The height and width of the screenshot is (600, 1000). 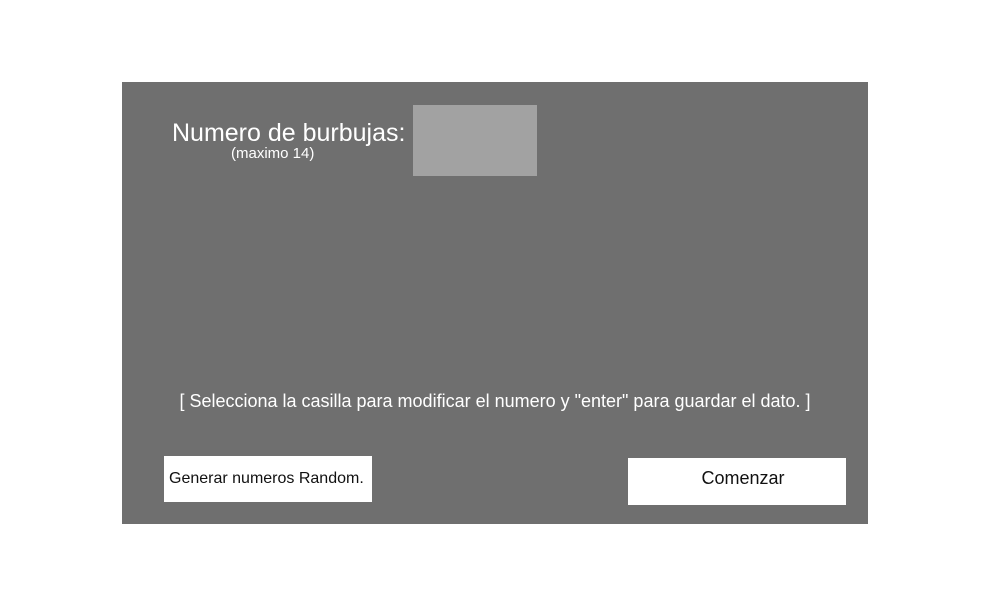 I want to click on generate-random-button: Generar numeros Random., so click(x=268, y=479).